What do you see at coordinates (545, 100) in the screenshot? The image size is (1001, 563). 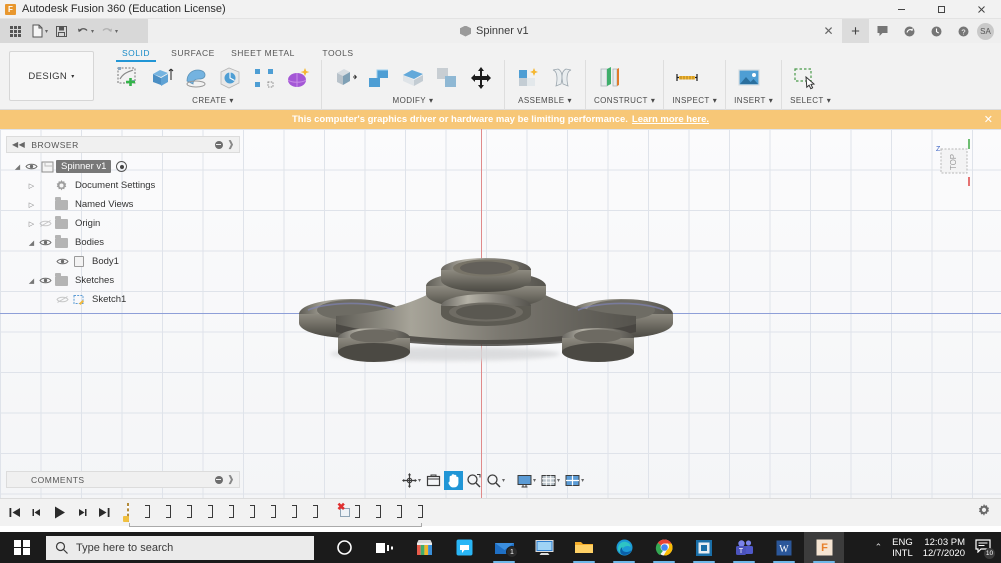 I see `panel-assemble-label: ASSEMBLE ▾` at bounding box center [545, 100].